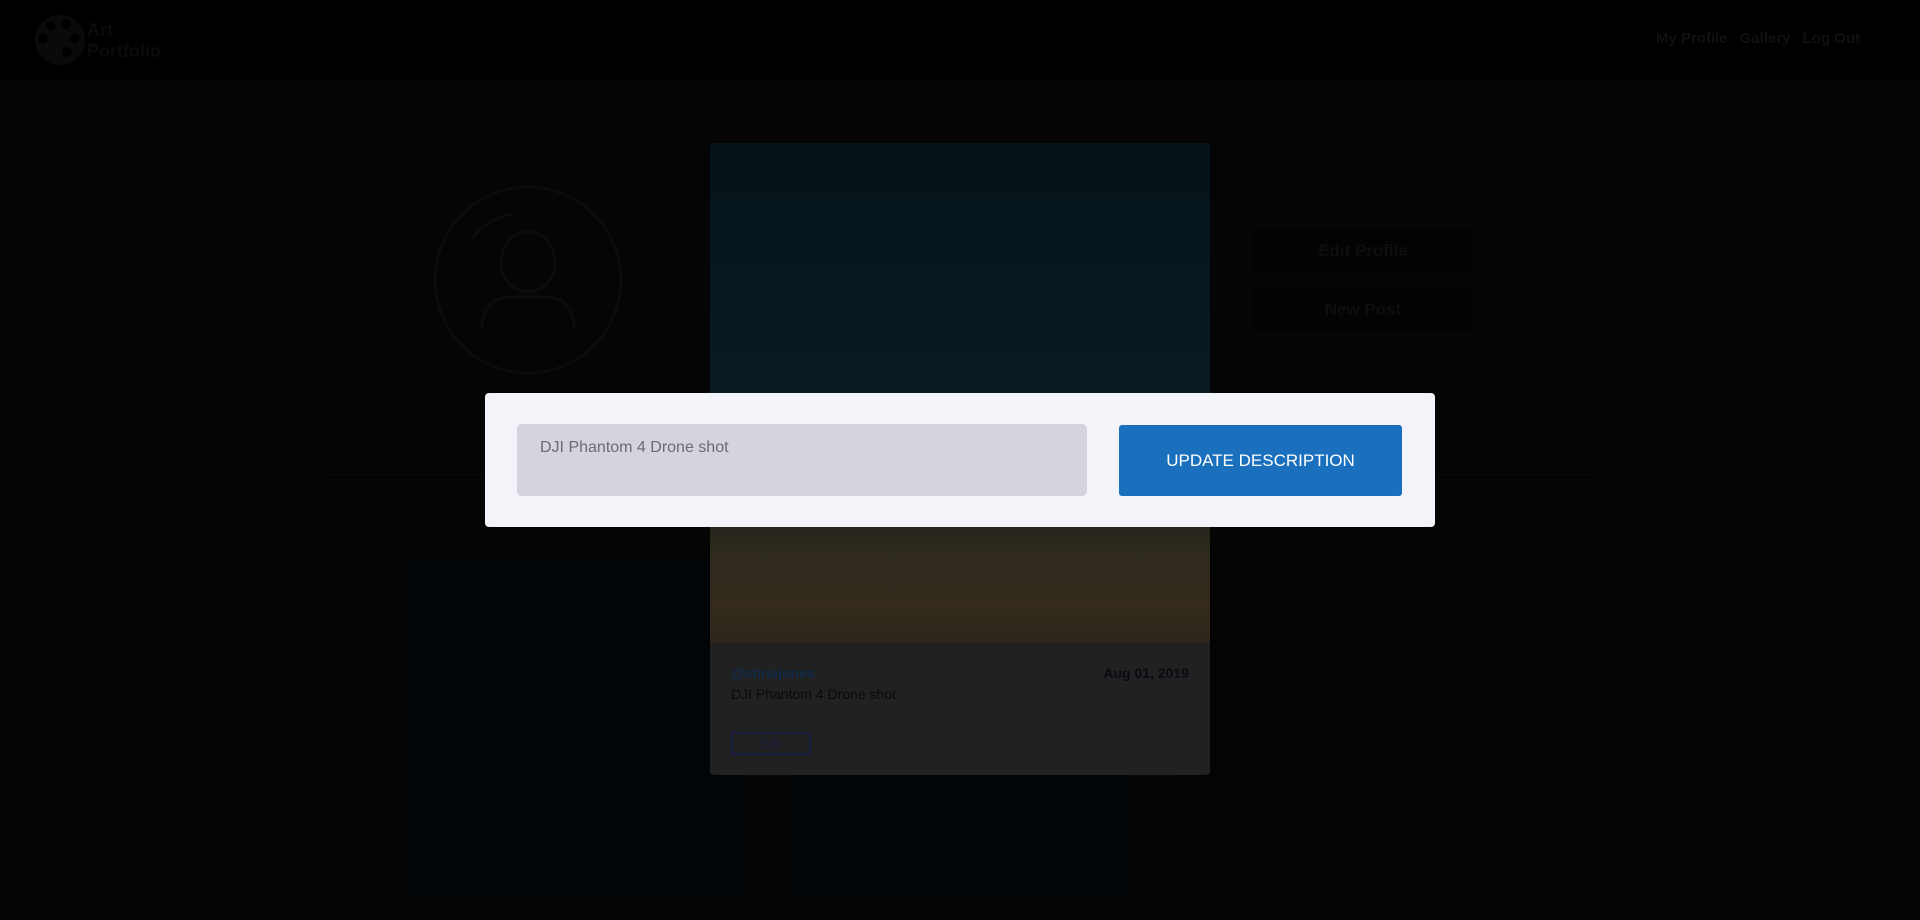 This screenshot has width=1920, height=920. I want to click on header: Art Portfolio My Profile Gallery Log Out, so click(960, 40).